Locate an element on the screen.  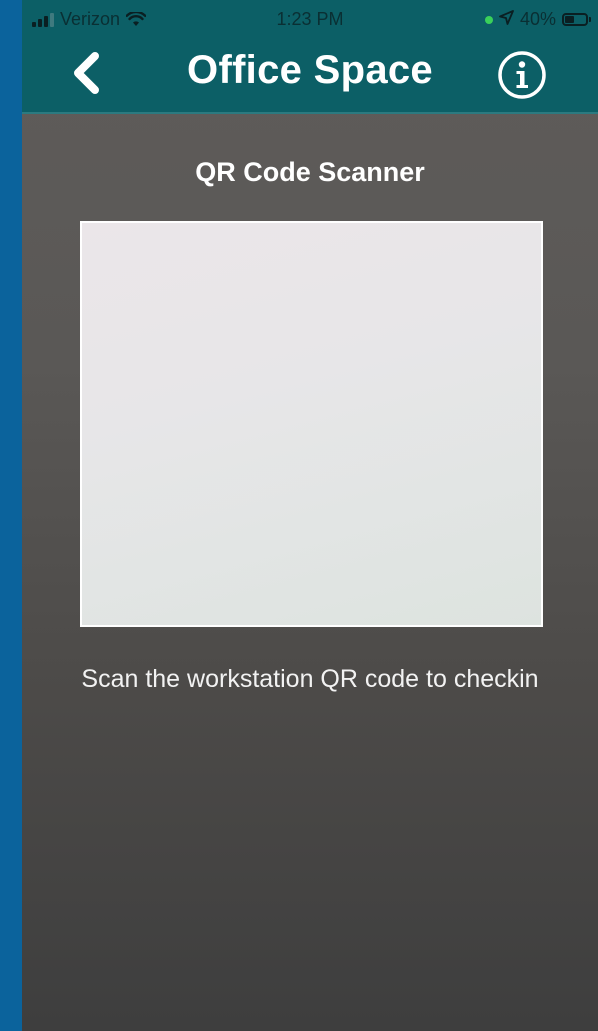
info-icon is located at coordinates (522, 75).